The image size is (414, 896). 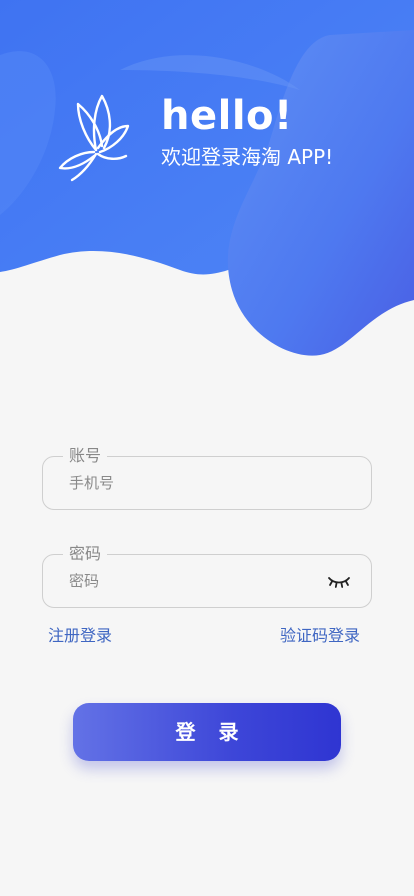 I want to click on code-login-link: 验证码登录, so click(x=320, y=636).